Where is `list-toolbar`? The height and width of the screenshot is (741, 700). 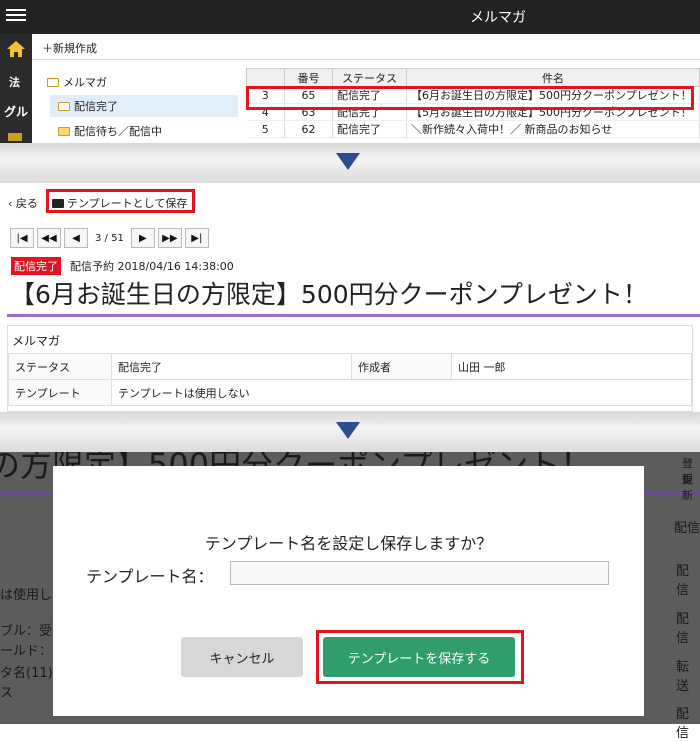 list-toolbar is located at coordinates (366, 47).